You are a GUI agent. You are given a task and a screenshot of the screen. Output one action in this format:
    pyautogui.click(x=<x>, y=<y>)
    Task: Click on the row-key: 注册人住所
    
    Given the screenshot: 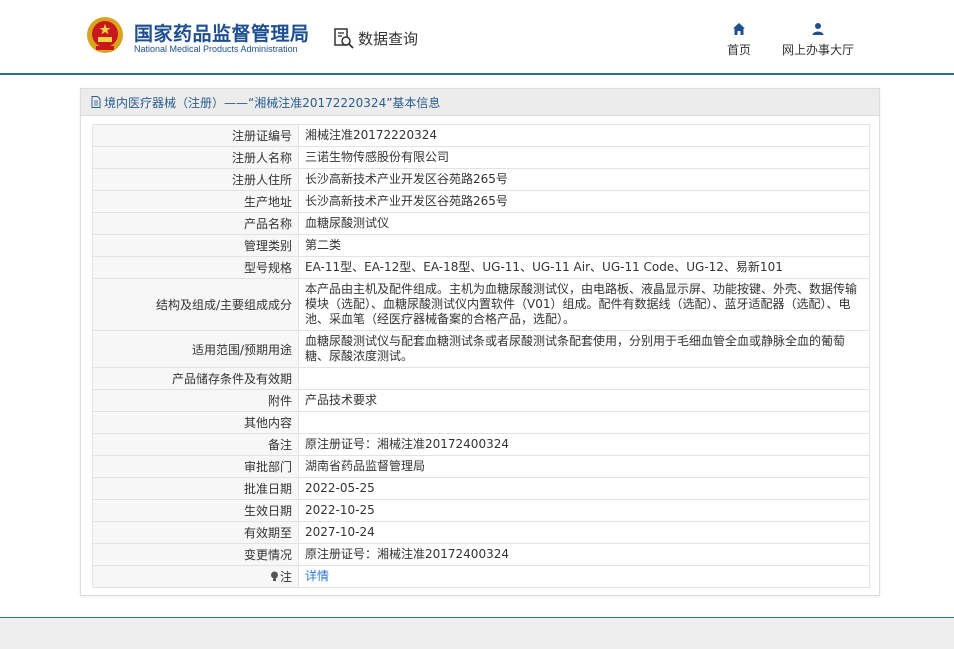 What is the action you would take?
    pyautogui.click(x=195, y=179)
    